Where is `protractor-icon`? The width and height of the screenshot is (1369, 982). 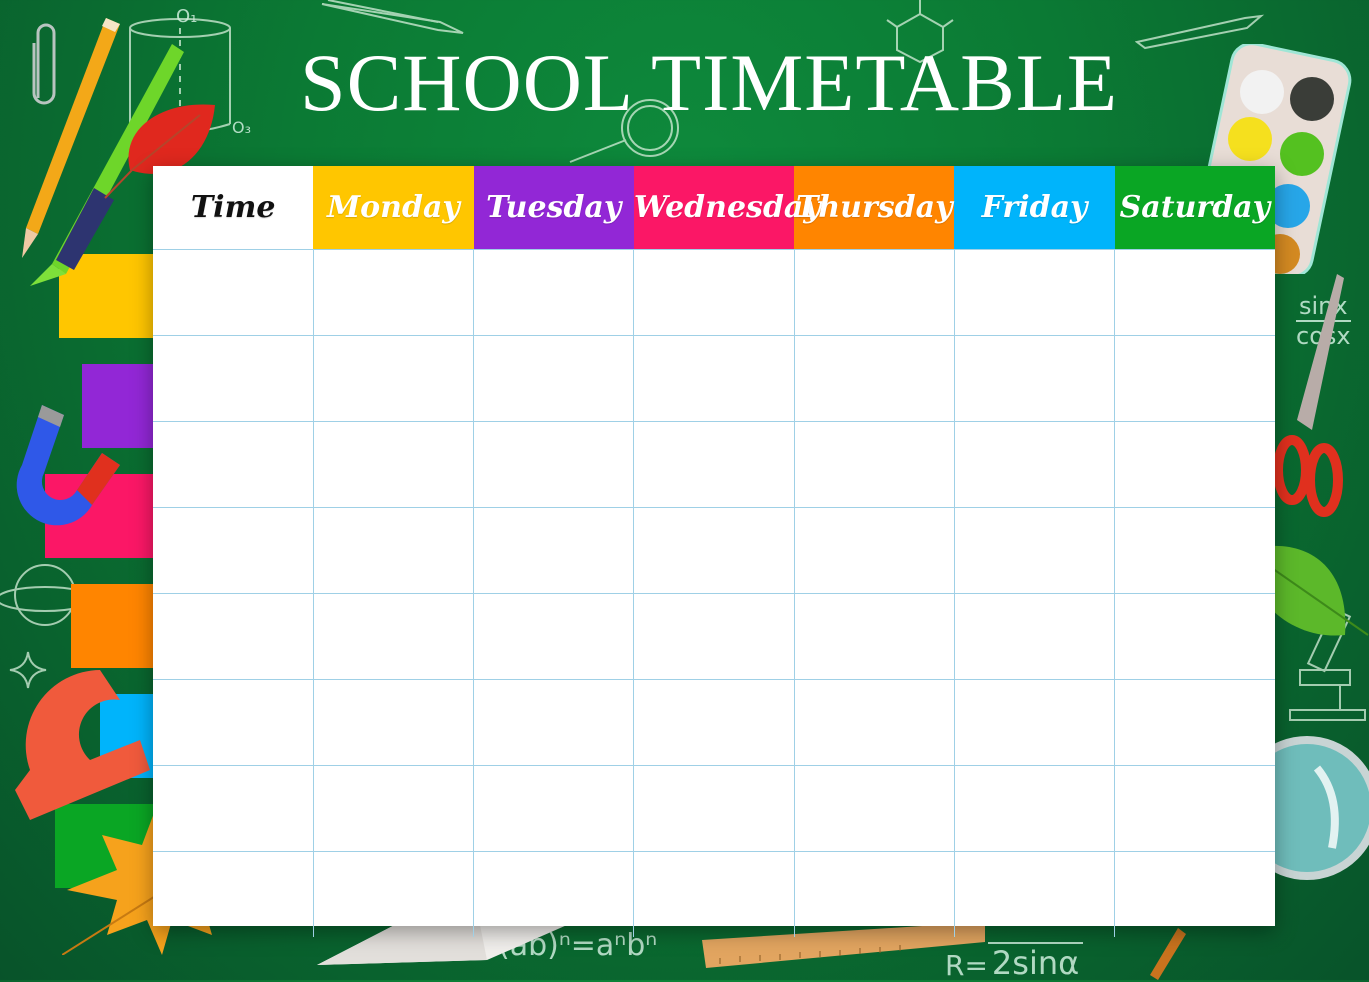 protractor-icon is located at coordinates (82, 745).